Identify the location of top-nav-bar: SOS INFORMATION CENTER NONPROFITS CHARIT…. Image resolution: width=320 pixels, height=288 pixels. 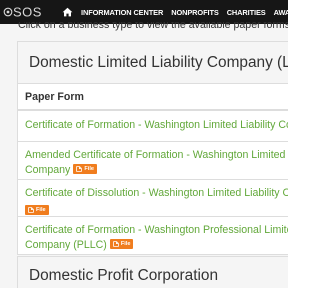
(144, 12).